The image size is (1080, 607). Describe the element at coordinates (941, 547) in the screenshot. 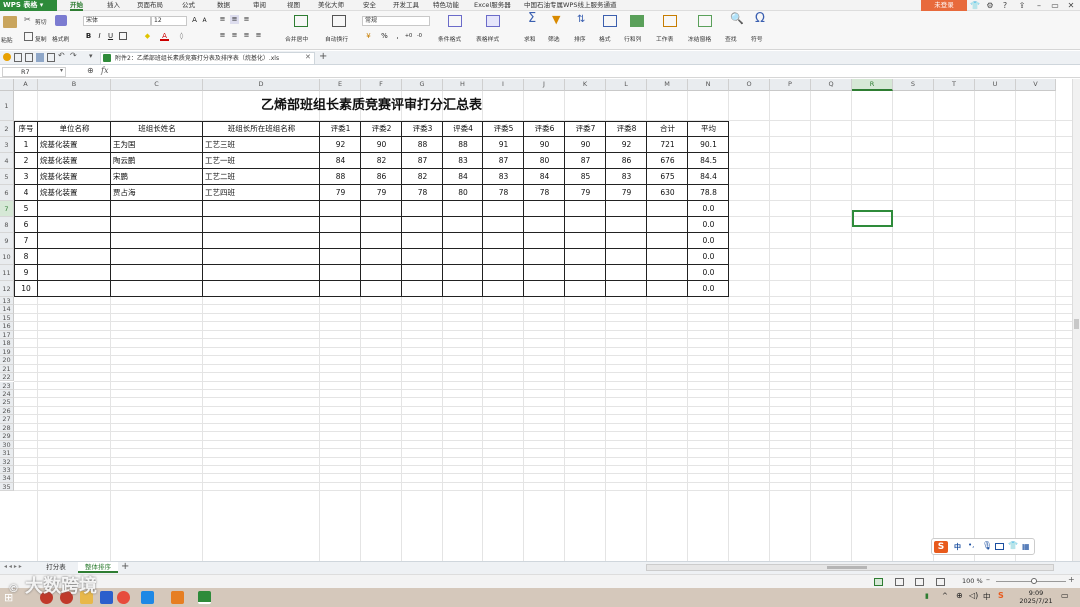

I see `sogou-icon: S` at that location.